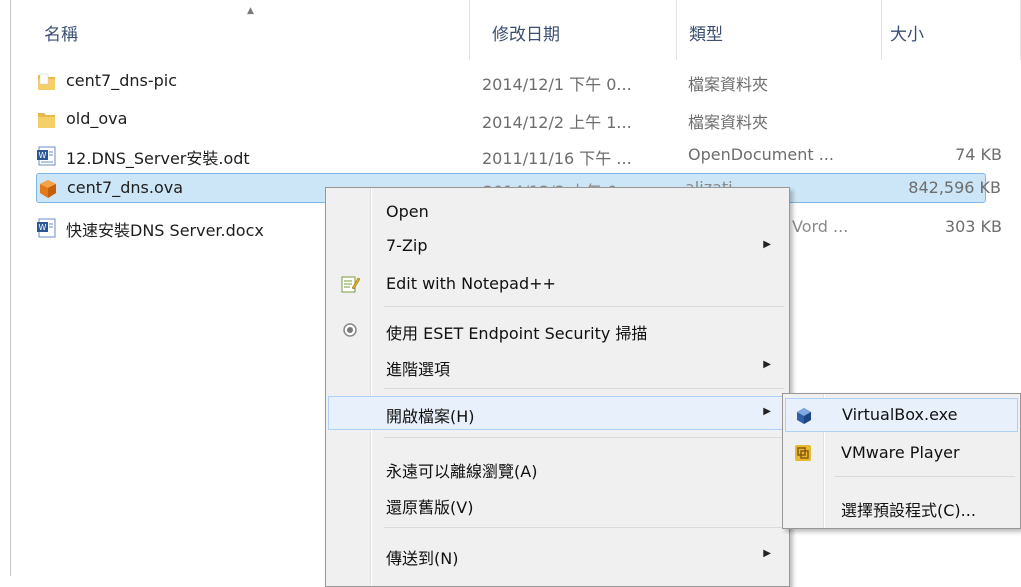  I want to click on column-header-name: 名稱 ▲, so click(240, 30).